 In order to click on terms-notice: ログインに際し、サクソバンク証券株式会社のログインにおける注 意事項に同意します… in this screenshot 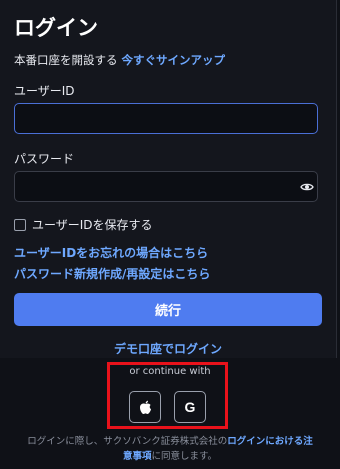, I will do `click(170, 449)`.